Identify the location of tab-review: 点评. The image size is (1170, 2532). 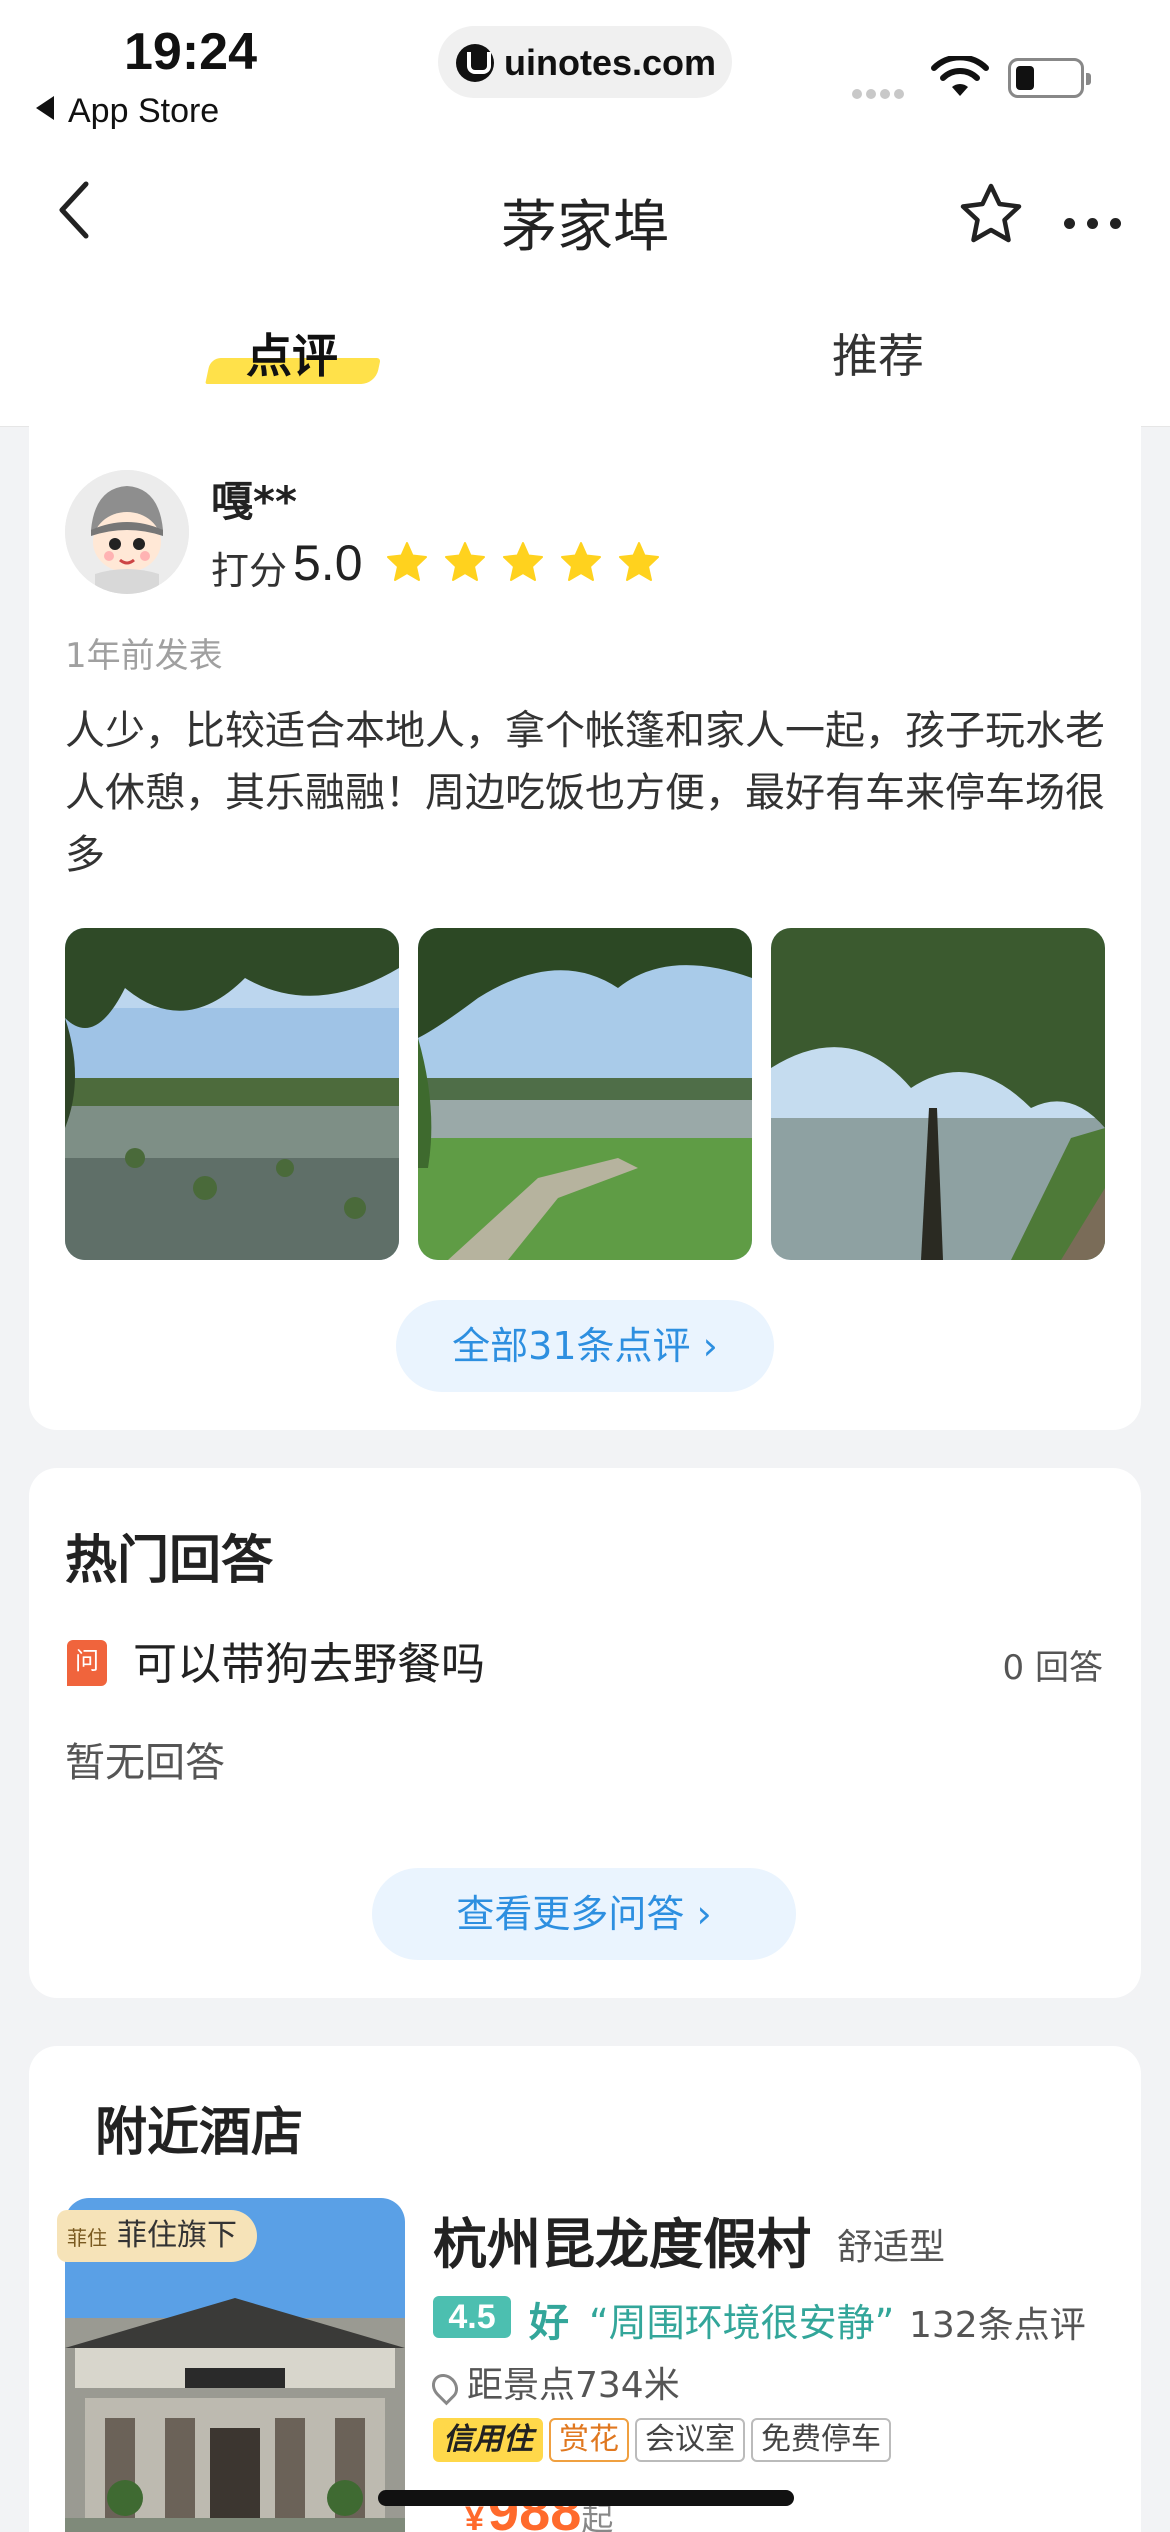
(292, 353).